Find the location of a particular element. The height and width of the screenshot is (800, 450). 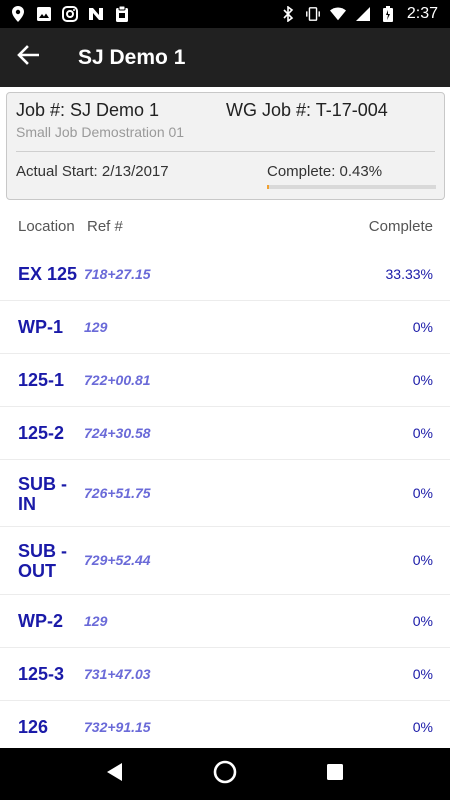

app-bar: SJ Demo 1 is located at coordinates (225, 57).